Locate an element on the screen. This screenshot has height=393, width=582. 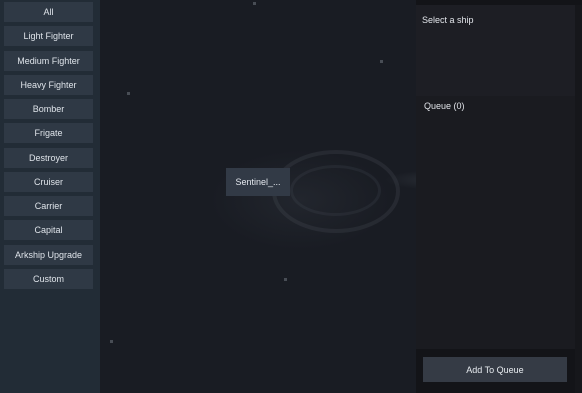
category-button-custom: Custom is located at coordinates (48, 279).